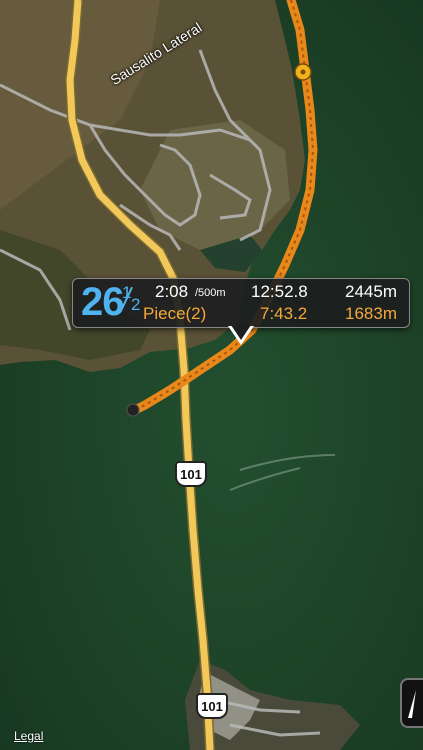 The width and height of the screenshot is (423, 750). I want to click on elapsed-time: 12:52.8, so click(279, 291).